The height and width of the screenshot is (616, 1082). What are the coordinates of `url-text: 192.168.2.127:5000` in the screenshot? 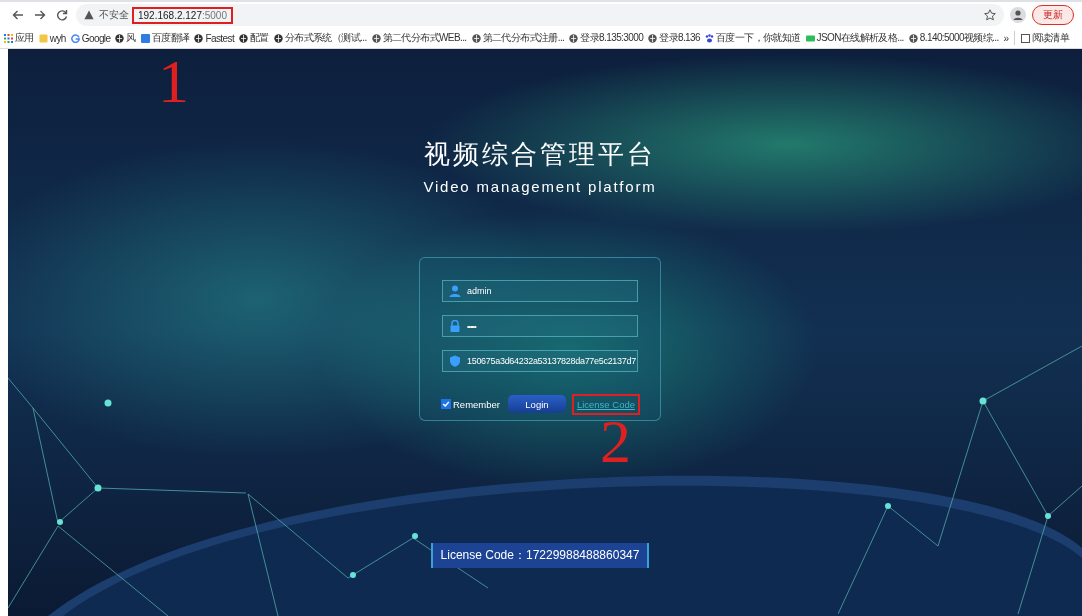 It's located at (182, 15).